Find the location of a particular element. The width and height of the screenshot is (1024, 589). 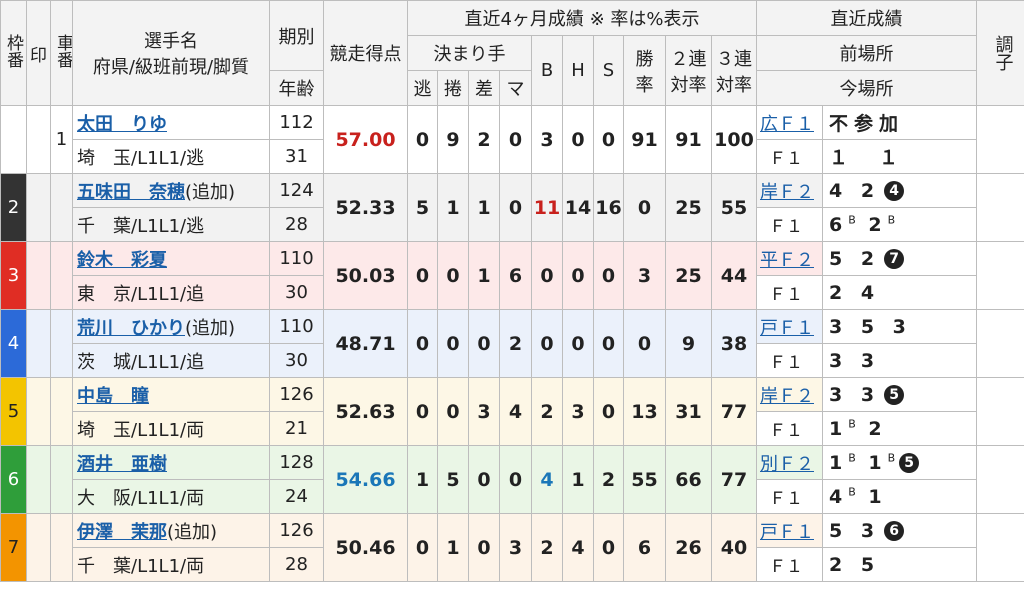

header-prev-venue: 前場所 is located at coordinates (866, 53).